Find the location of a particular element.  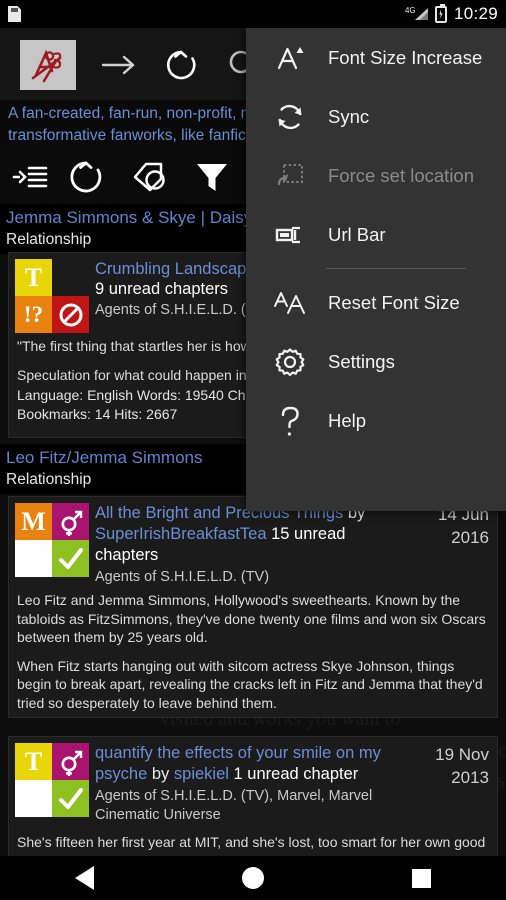

work-date-line-2: 2013 is located at coordinates (470, 777).